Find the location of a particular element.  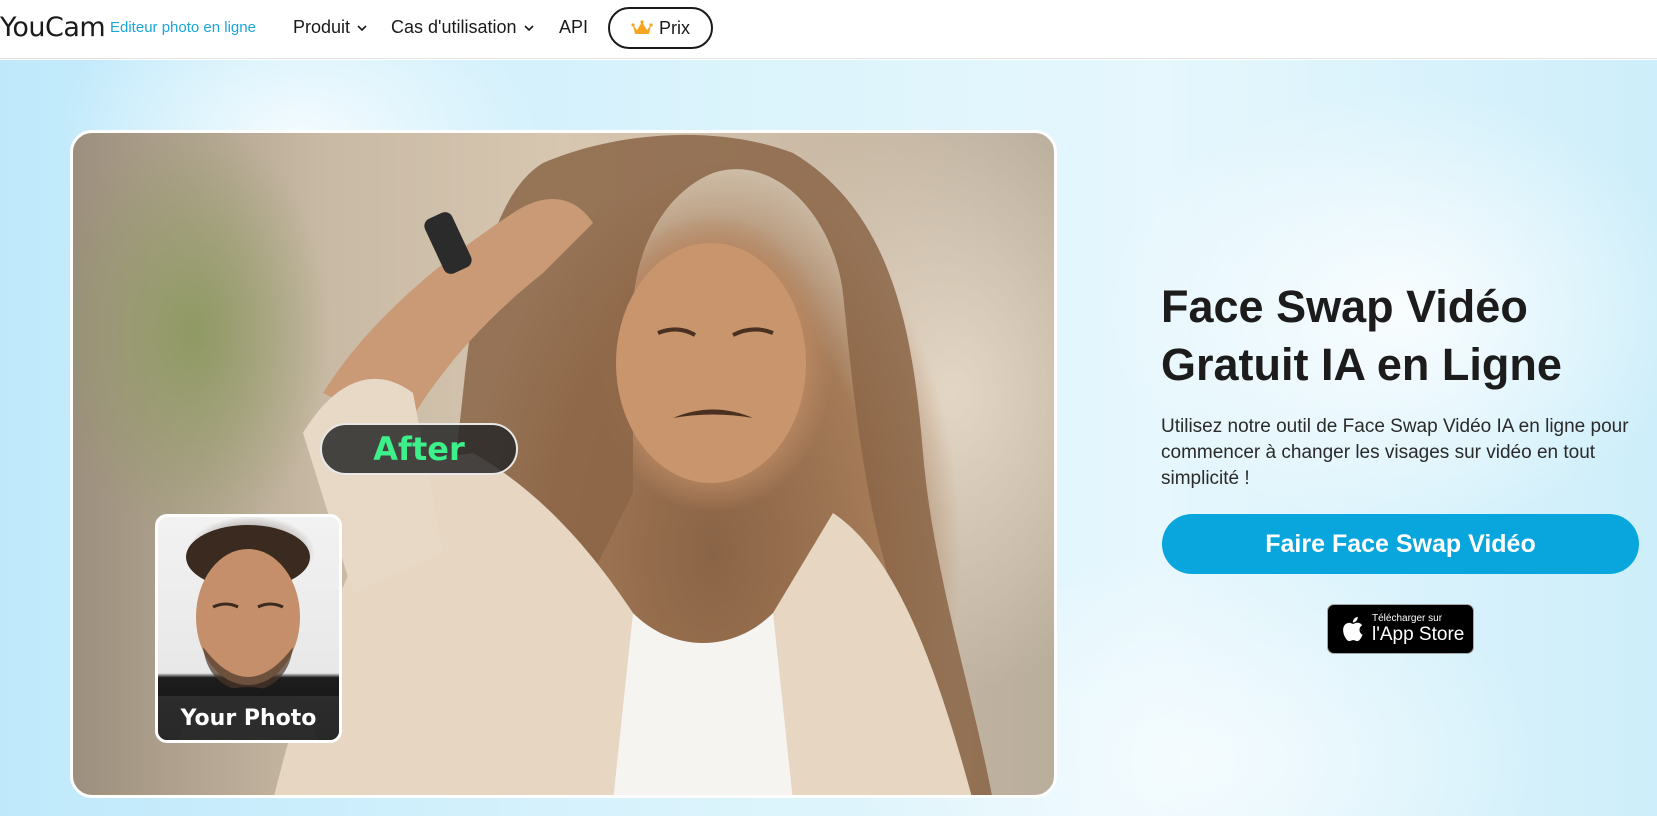

title-line-2: Gratuit IA en Ligne is located at coordinates (1361, 364).